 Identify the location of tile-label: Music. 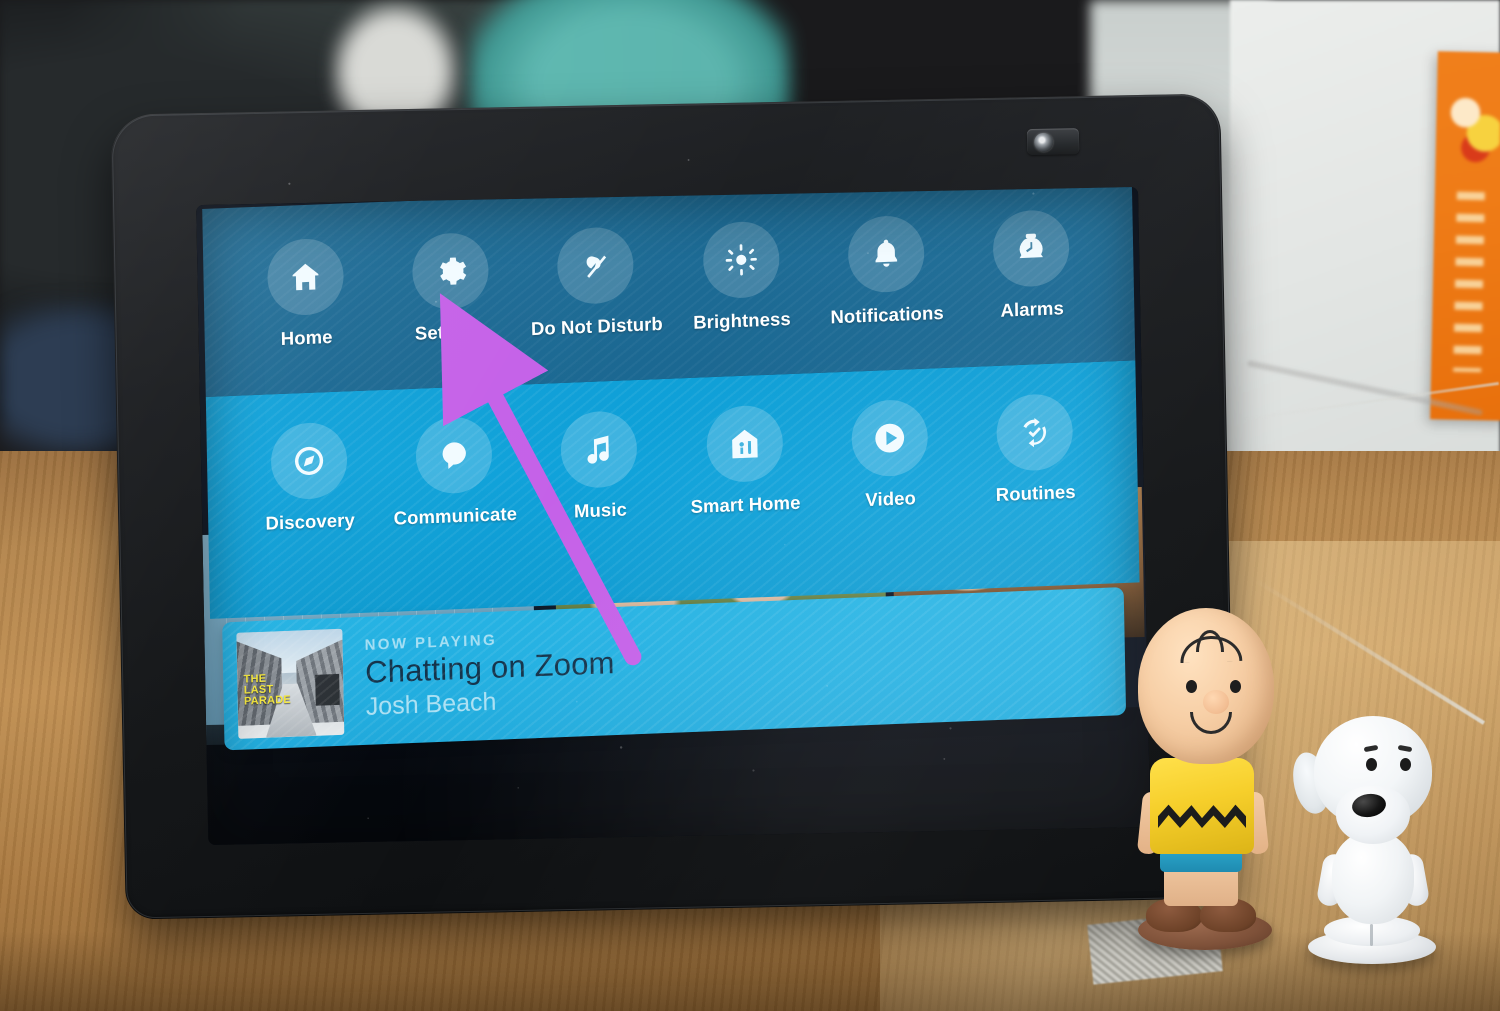
(600, 510).